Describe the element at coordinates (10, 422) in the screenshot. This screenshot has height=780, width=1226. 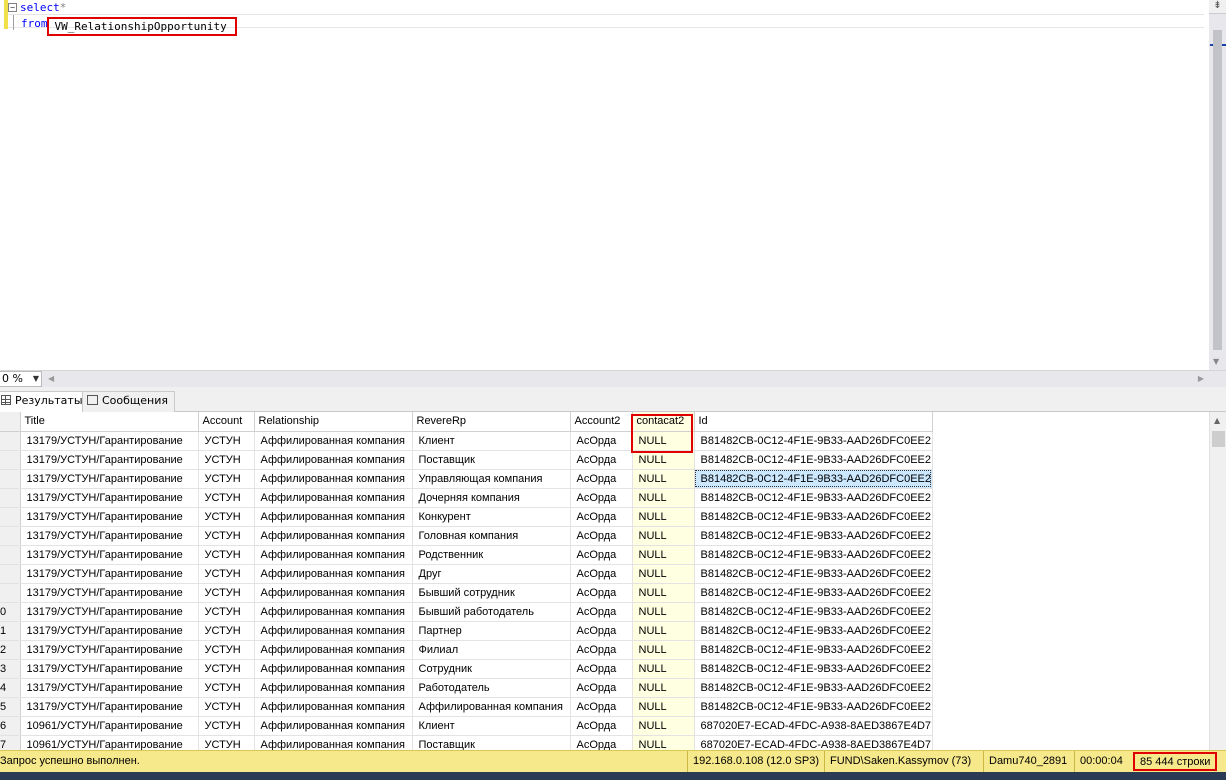
I see `row-number-header` at that location.